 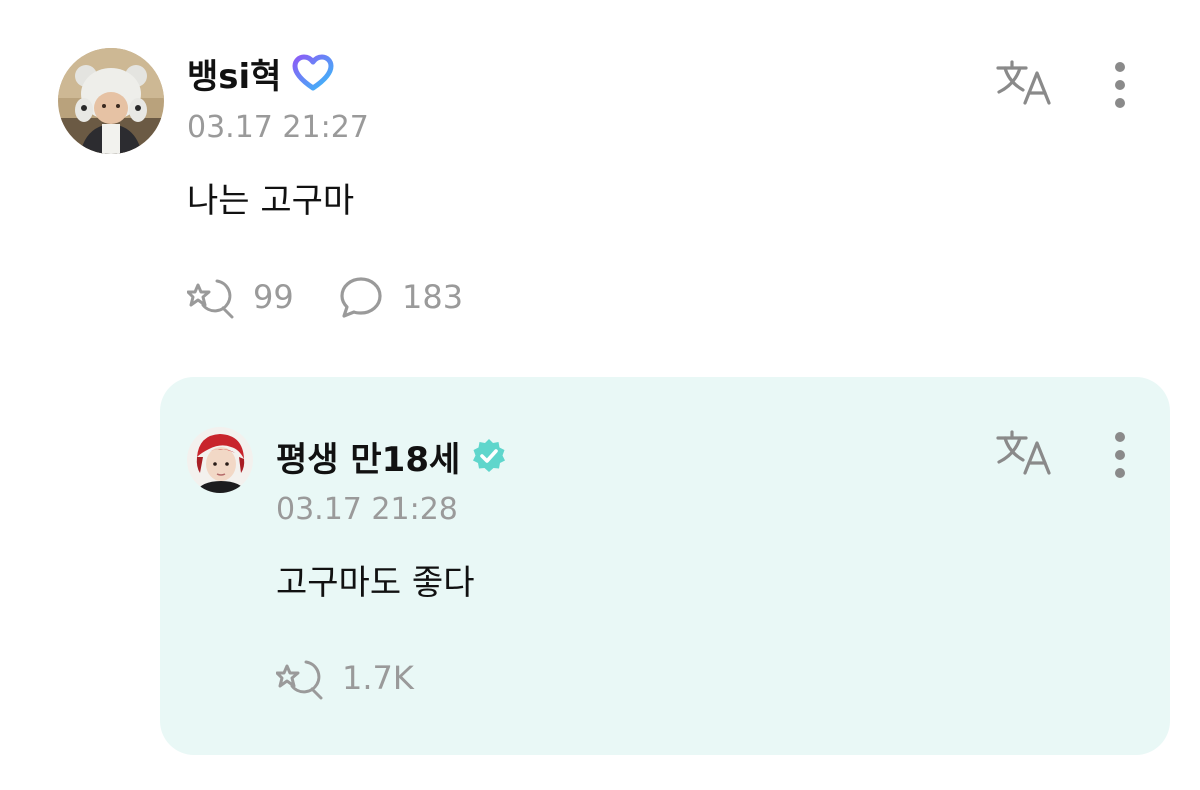 I want to click on heart-badge-icon, so click(x=313, y=73).